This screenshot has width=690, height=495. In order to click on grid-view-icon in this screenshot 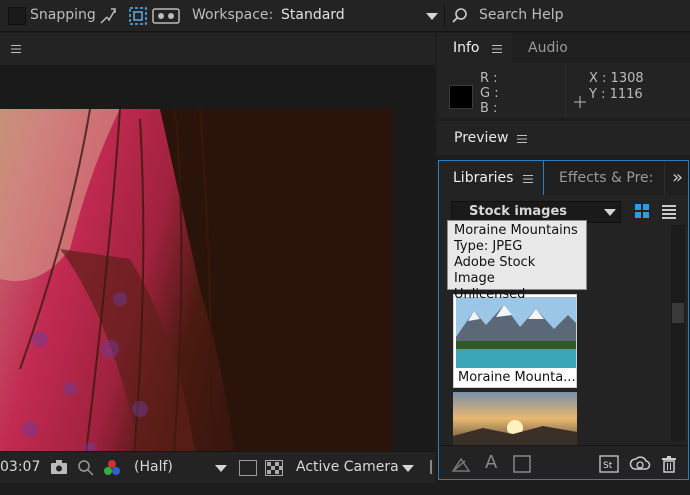, I will do `click(642, 213)`.